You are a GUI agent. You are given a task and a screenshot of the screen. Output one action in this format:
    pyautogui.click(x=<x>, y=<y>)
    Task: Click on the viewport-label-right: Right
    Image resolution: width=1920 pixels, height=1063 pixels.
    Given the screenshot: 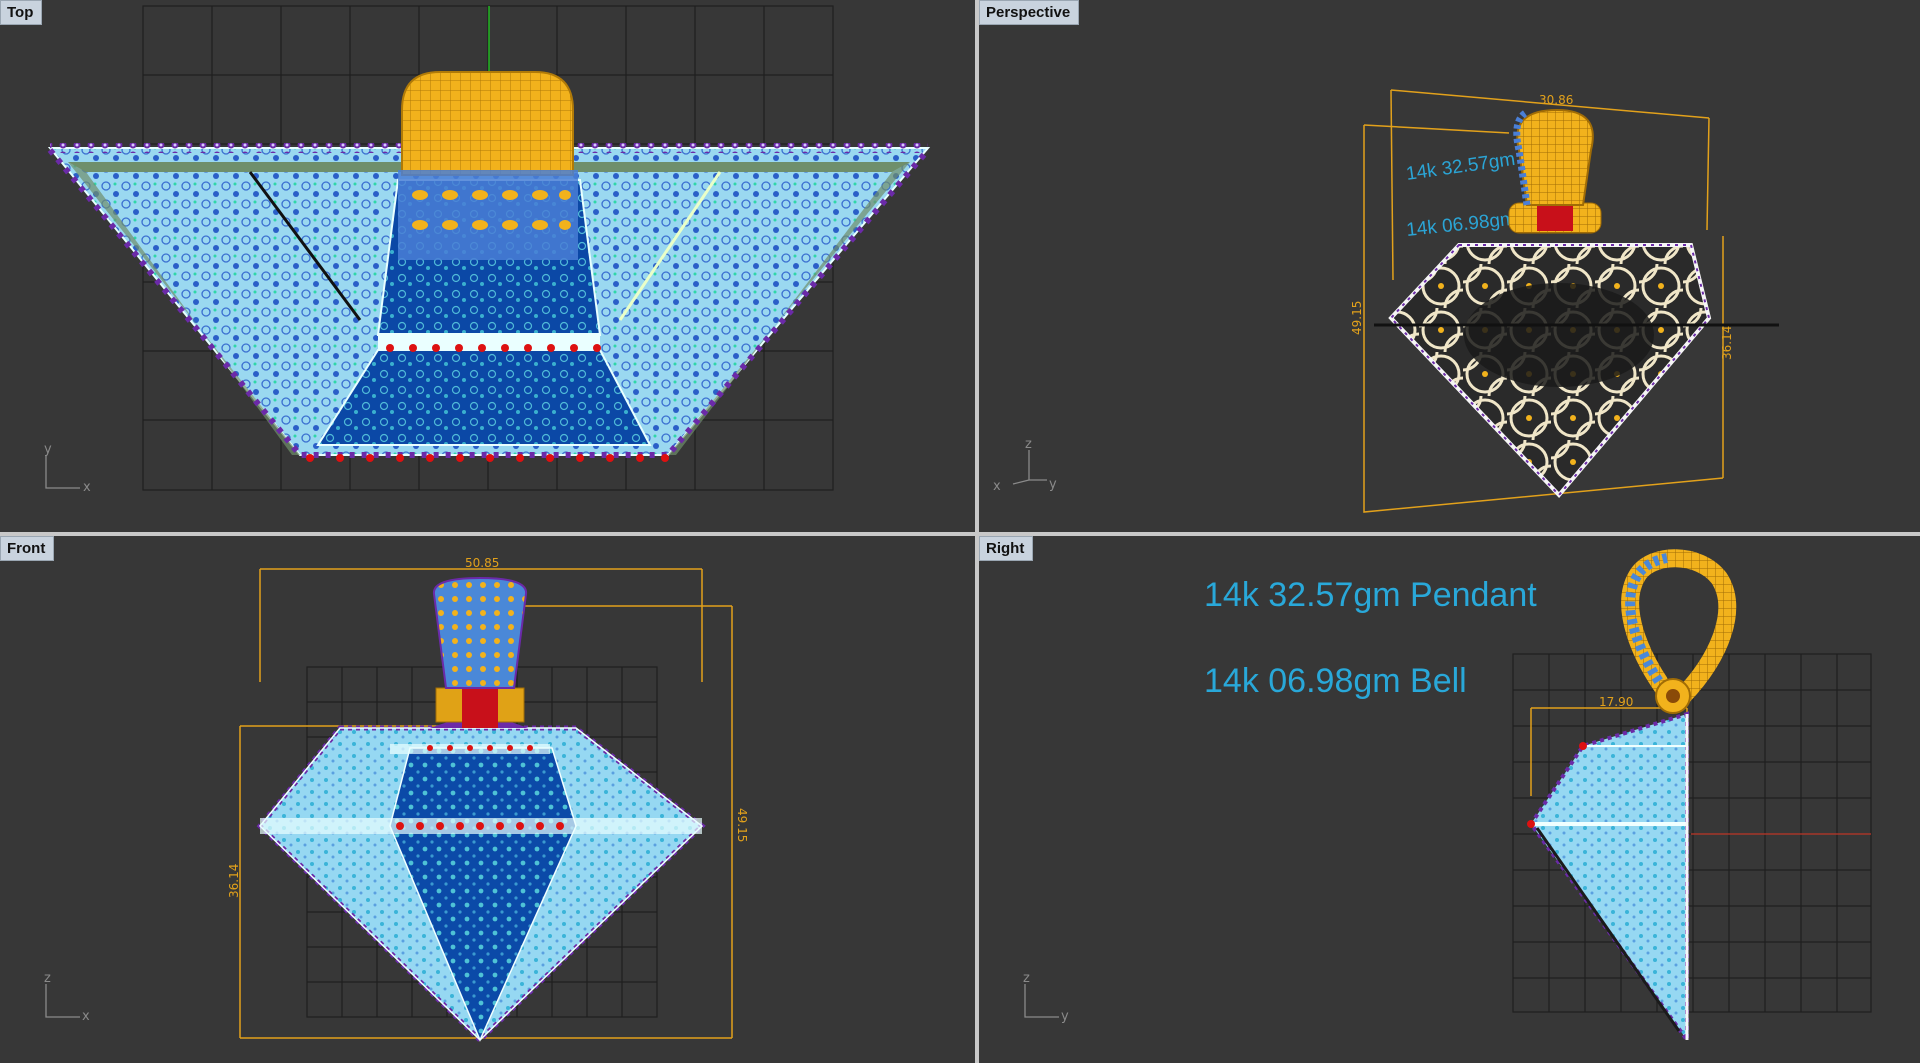 What is the action you would take?
    pyautogui.click(x=1006, y=548)
    